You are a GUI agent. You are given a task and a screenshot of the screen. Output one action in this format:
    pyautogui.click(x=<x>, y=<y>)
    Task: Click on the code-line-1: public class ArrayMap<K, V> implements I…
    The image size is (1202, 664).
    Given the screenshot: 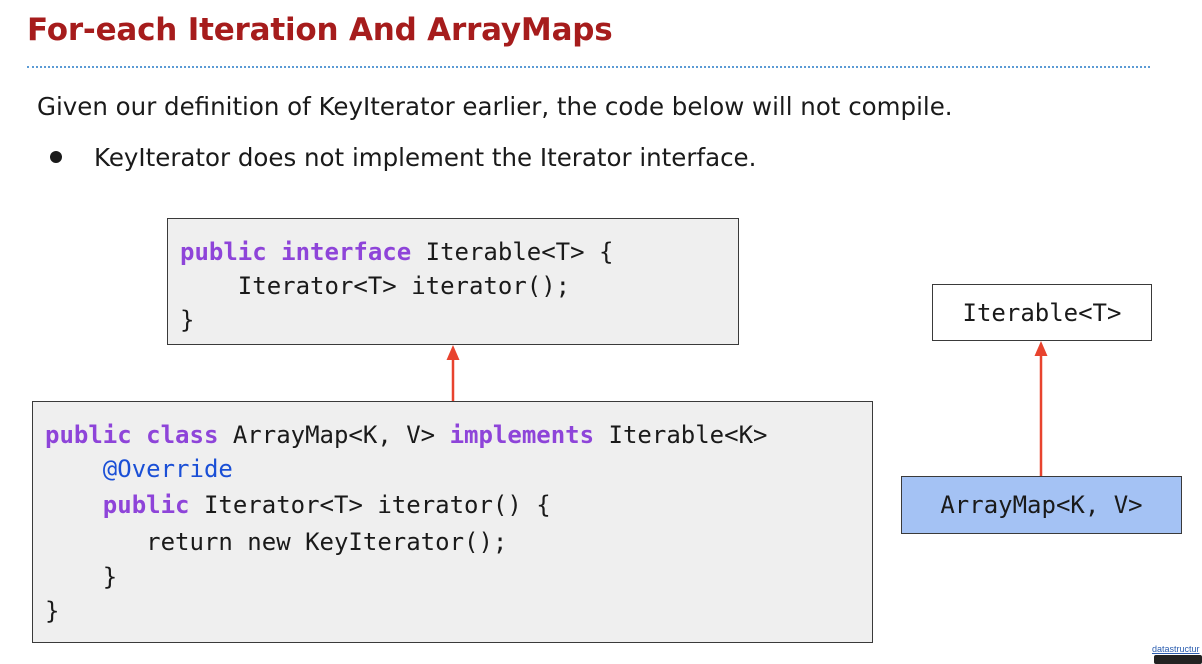 What is the action you would take?
    pyautogui.click(x=406, y=435)
    